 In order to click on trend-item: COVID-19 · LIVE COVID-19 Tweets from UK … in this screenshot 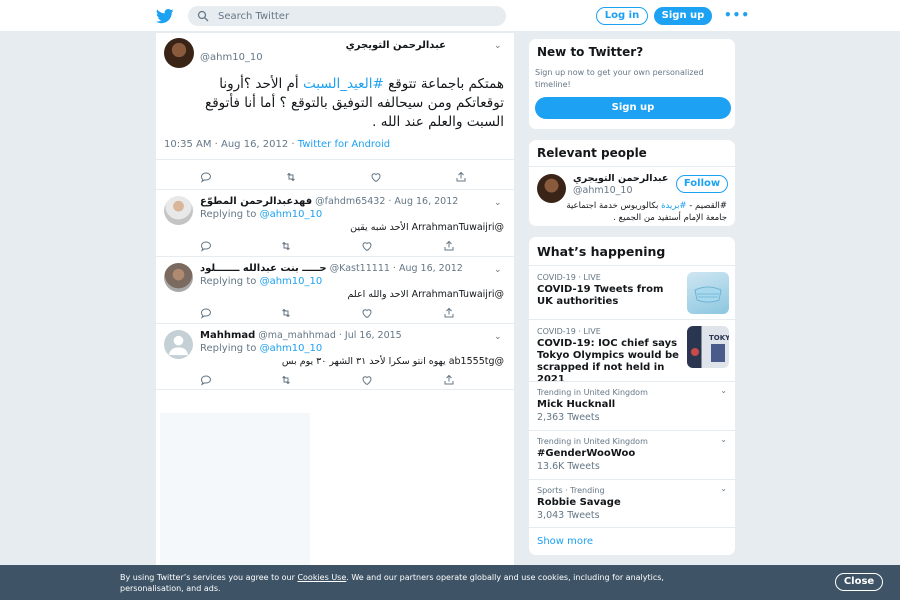, I will do `click(632, 292)`.